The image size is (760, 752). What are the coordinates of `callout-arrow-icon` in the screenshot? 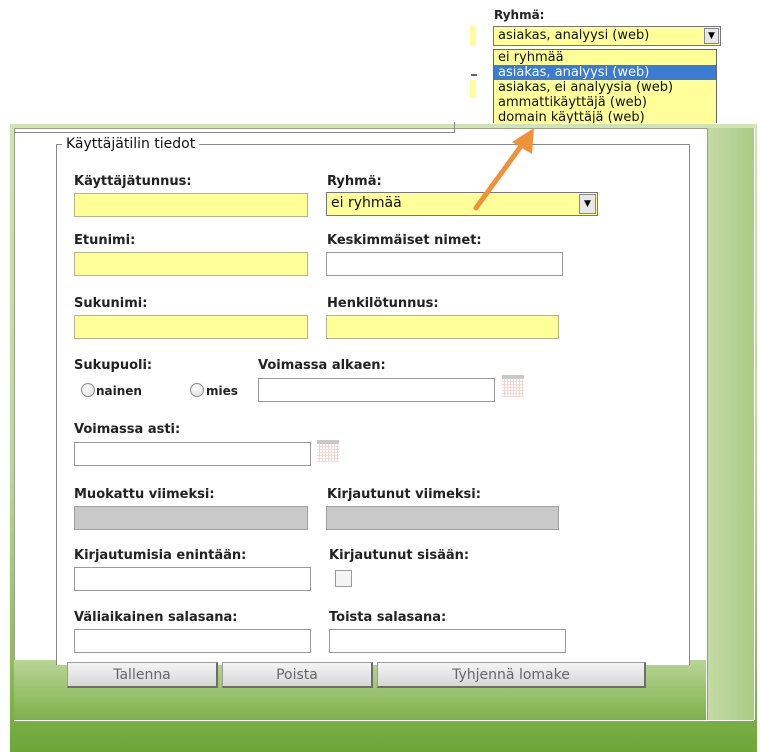 It's located at (503, 169).